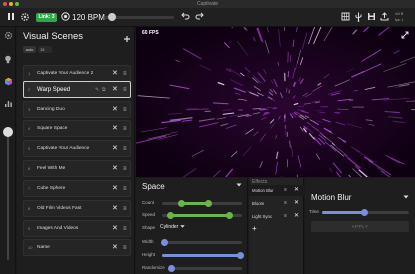 The width and height of the screenshot is (415, 274). What do you see at coordinates (276, 190) in the screenshot?
I see `effect-item: Motion Blur ≡ ✕` at bounding box center [276, 190].